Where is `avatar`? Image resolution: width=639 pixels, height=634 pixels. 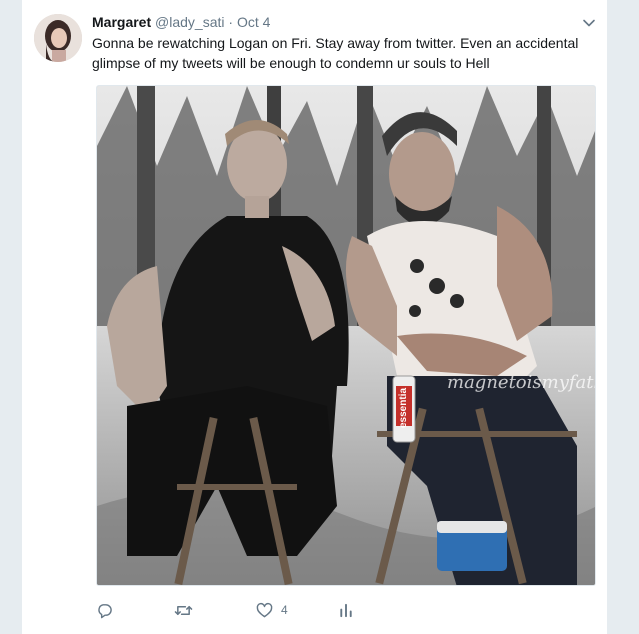 avatar is located at coordinates (58, 38).